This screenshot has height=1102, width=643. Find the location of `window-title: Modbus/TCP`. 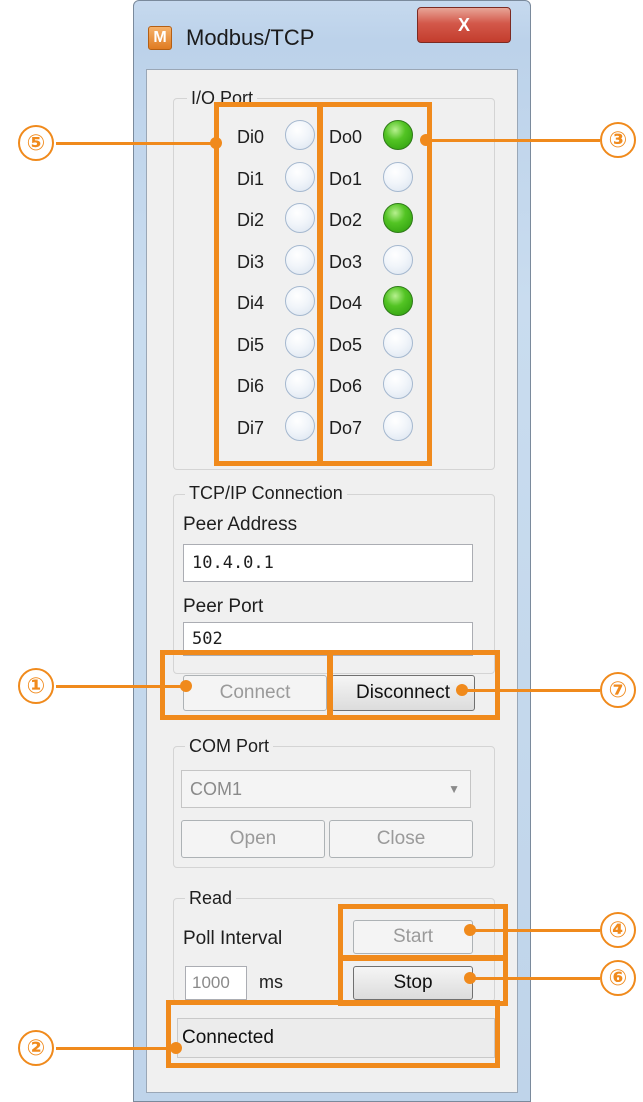

window-title: Modbus/TCP is located at coordinates (250, 37).